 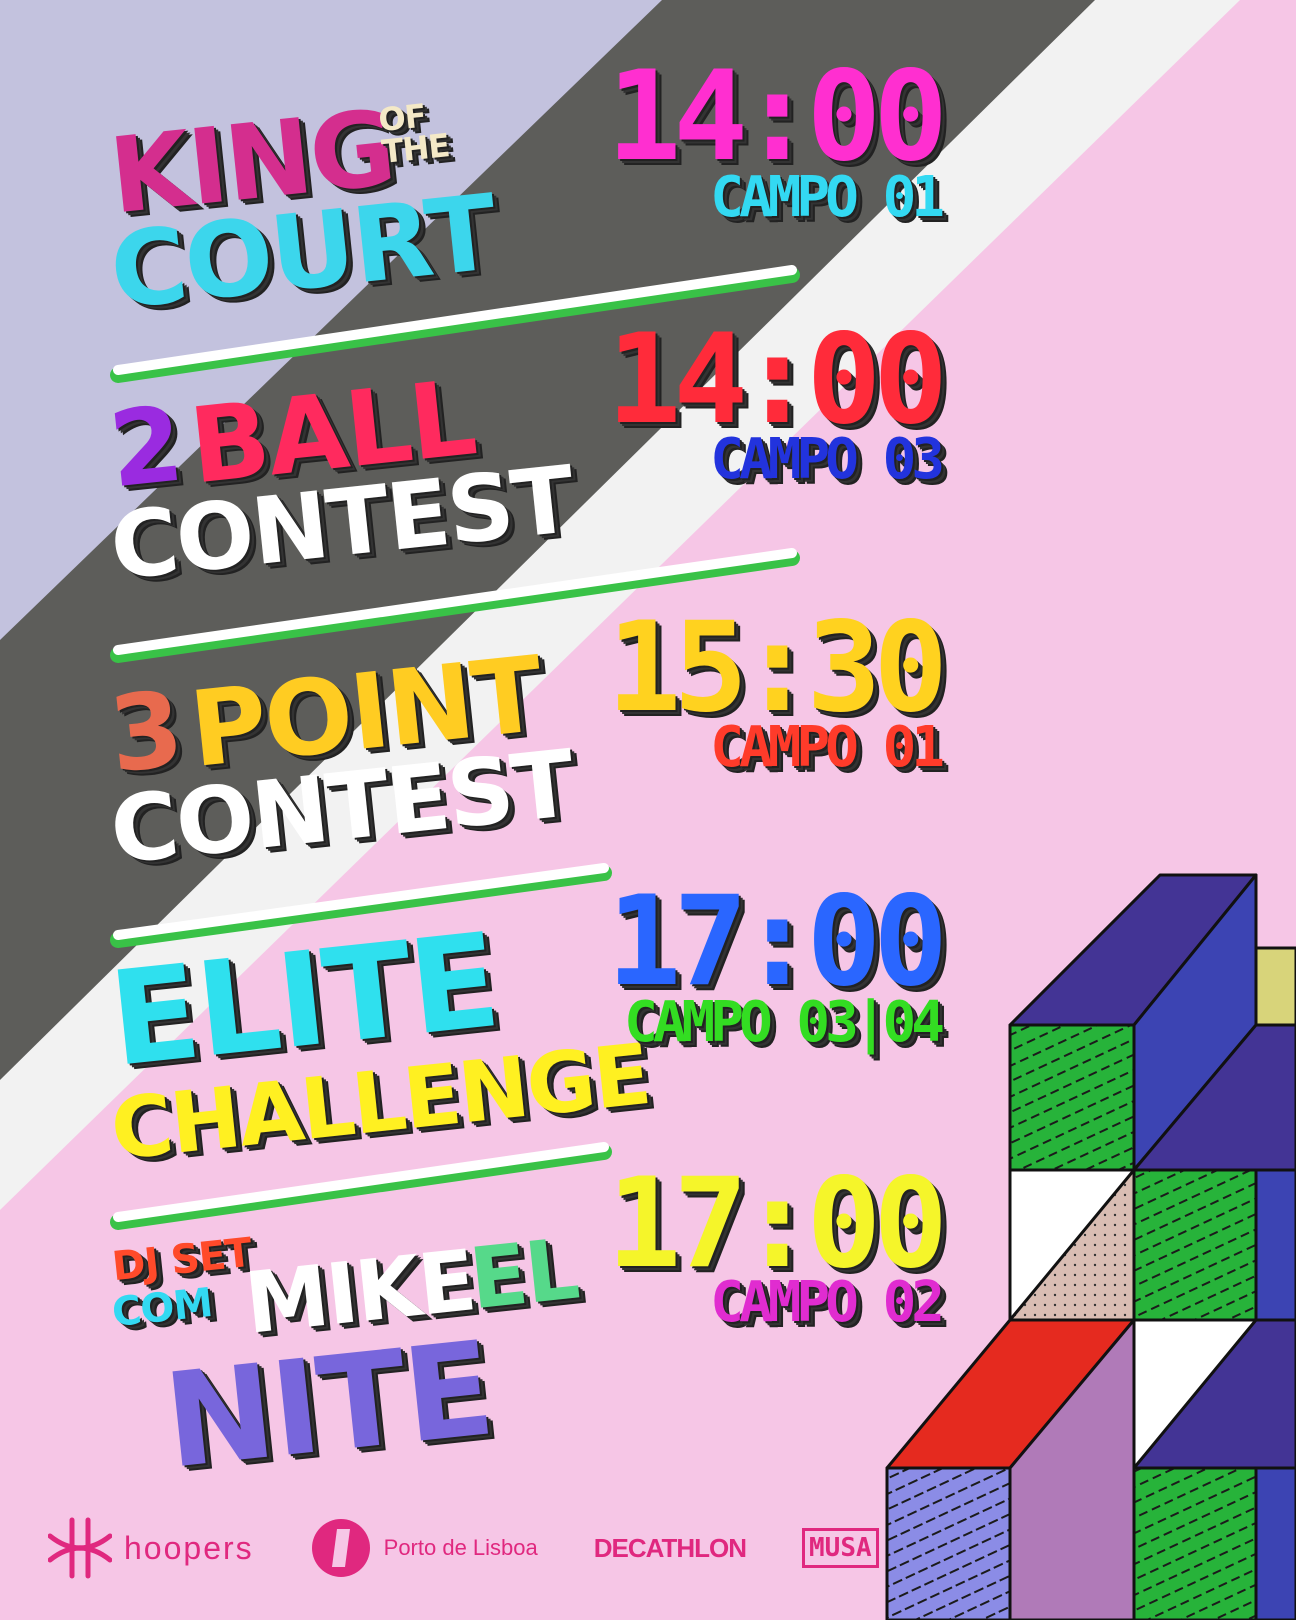 I want to click on event-title-small: OF THE, so click(x=413, y=133).